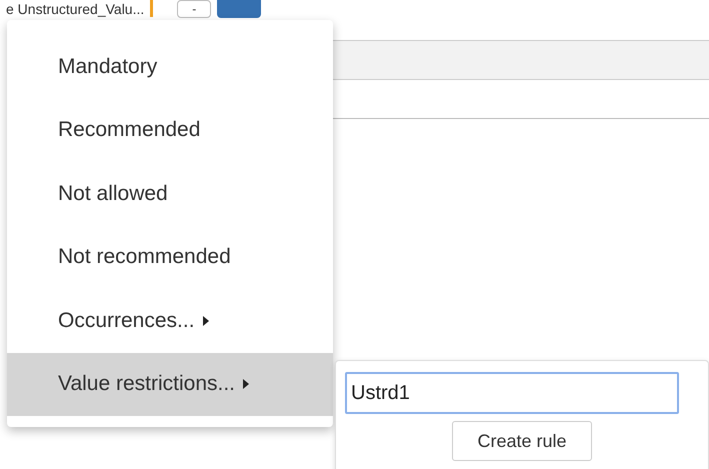 This screenshot has height=469, width=709. Describe the element at coordinates (170, 257) in the screenshot. I see `menu-item: Not recommended` at that location.